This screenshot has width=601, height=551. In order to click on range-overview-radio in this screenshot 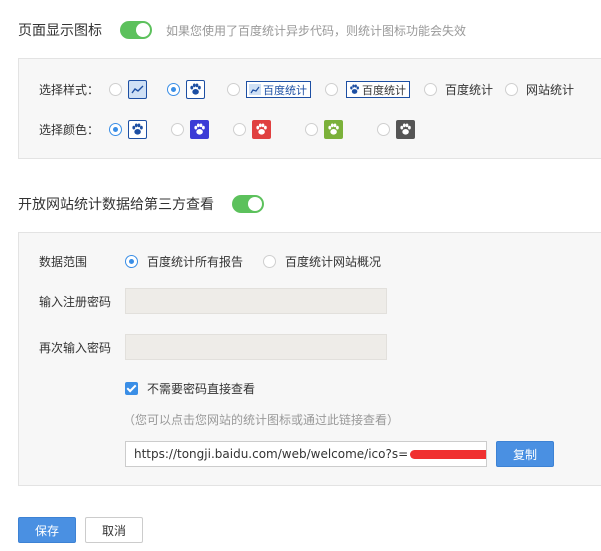, I will do `click(270, 261)`.